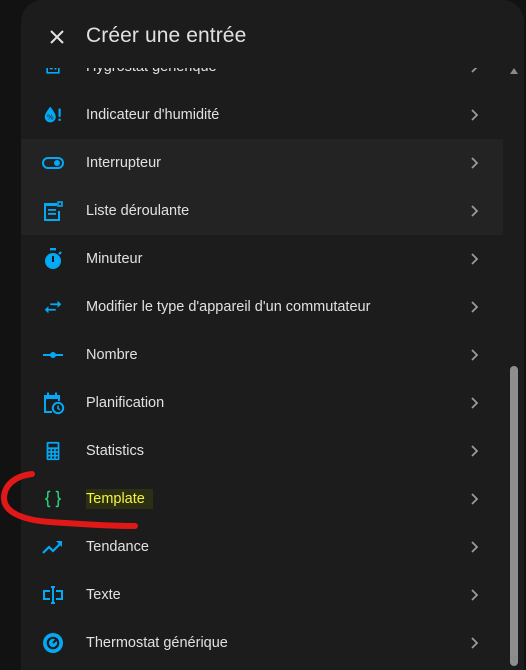 The width and height of the screenshot is (526, 670). I want to click on list-item-statistics: Statistics, so click(262, 451).